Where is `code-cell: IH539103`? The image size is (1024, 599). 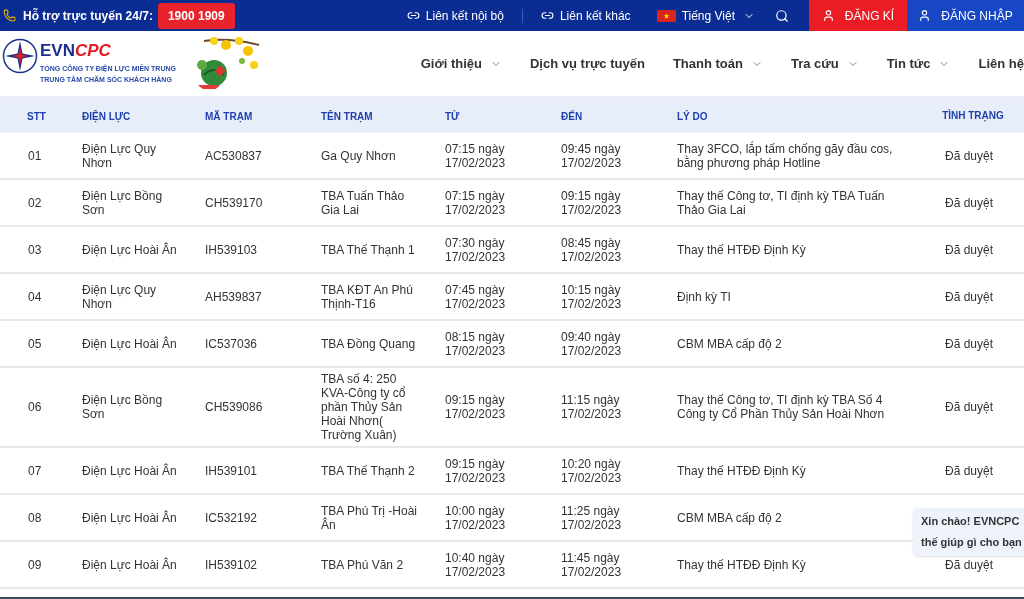
code-cell: IH539103 is located at coordinates (231, 249).